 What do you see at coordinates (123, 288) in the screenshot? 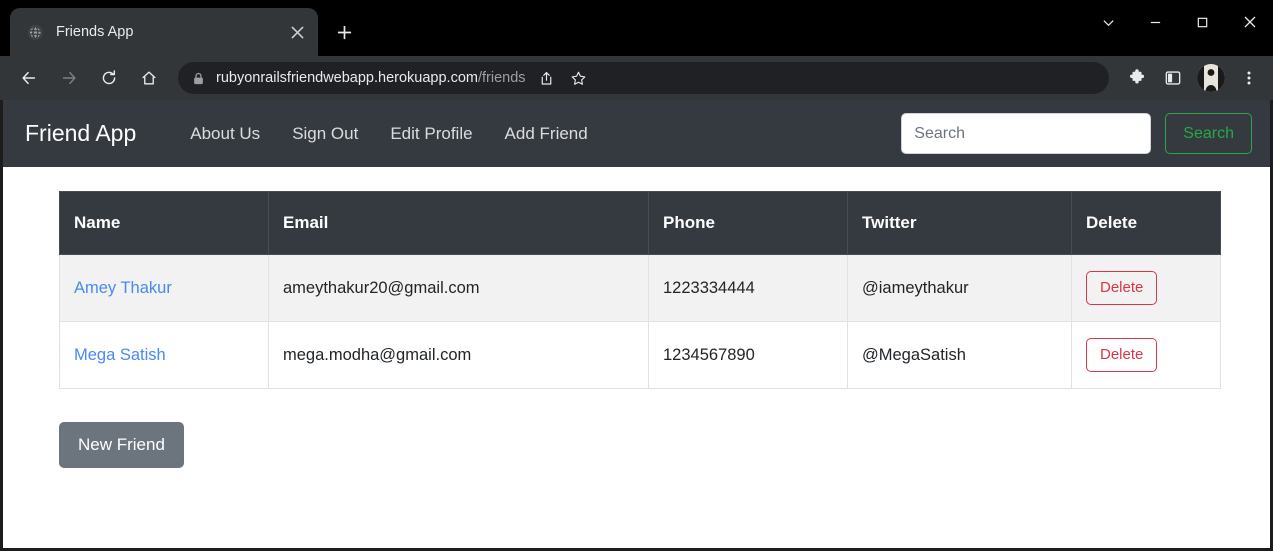
I see `friend-name-link: Amey Thakur` at bounding box center [123, 288].